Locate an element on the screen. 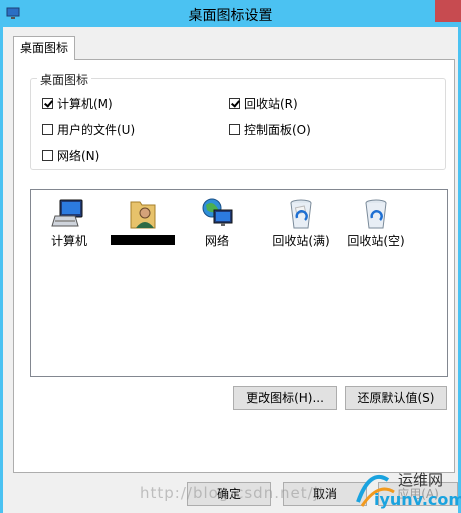  checkbox-control-panel: 控制面板(O) is located at coordinates (270, 129).